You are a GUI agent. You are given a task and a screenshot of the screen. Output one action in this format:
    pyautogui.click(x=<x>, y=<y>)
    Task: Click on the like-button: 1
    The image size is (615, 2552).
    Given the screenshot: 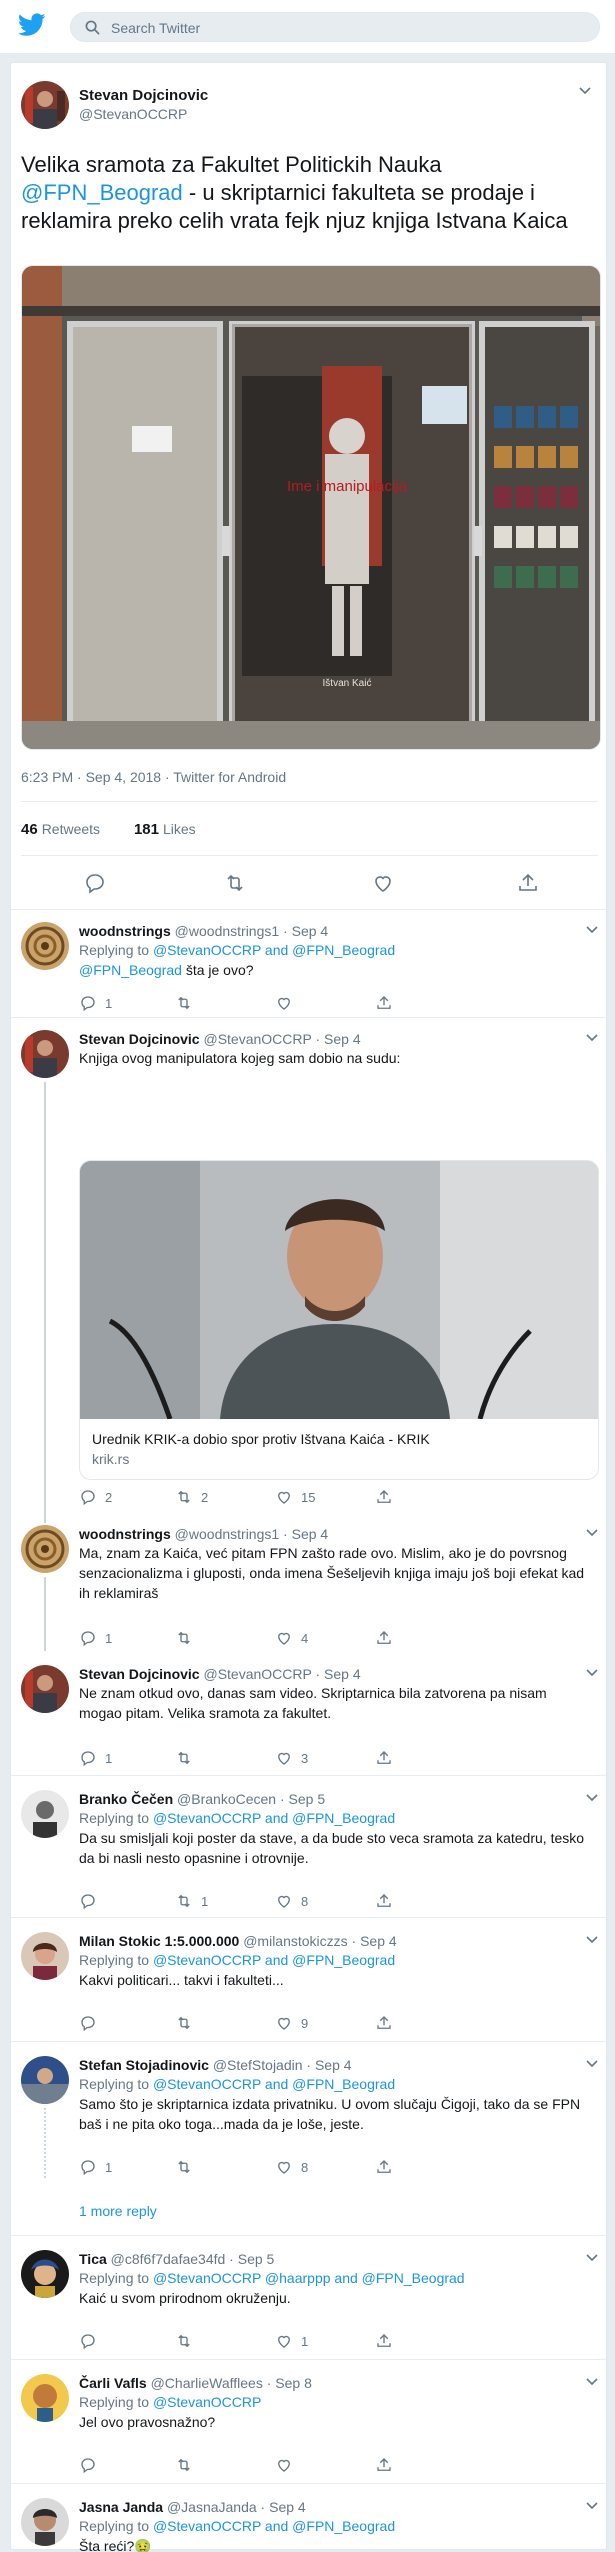 What is the action you would take?
    pyautogui.click(x=291, y=2341)
    